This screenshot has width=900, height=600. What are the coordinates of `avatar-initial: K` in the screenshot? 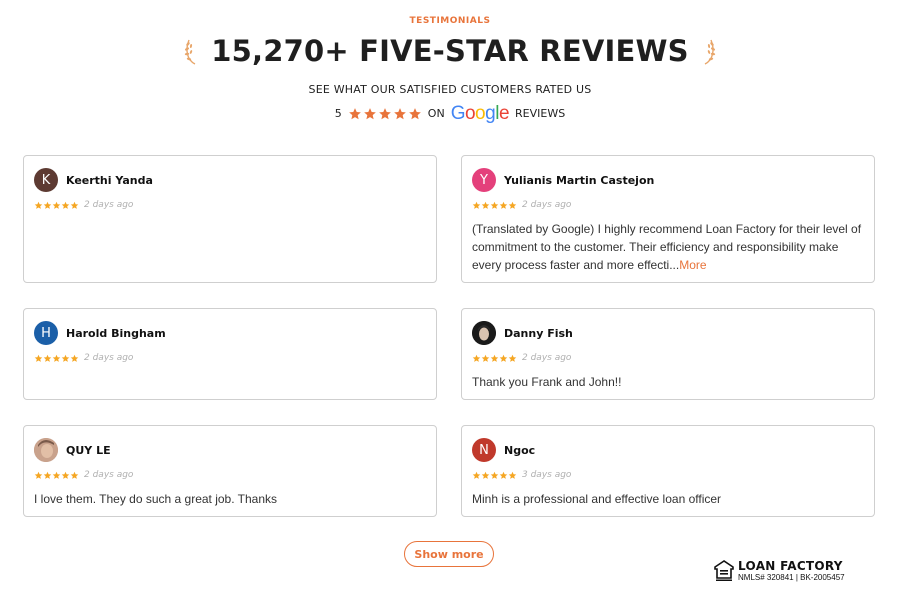 It's located at (46, 180).